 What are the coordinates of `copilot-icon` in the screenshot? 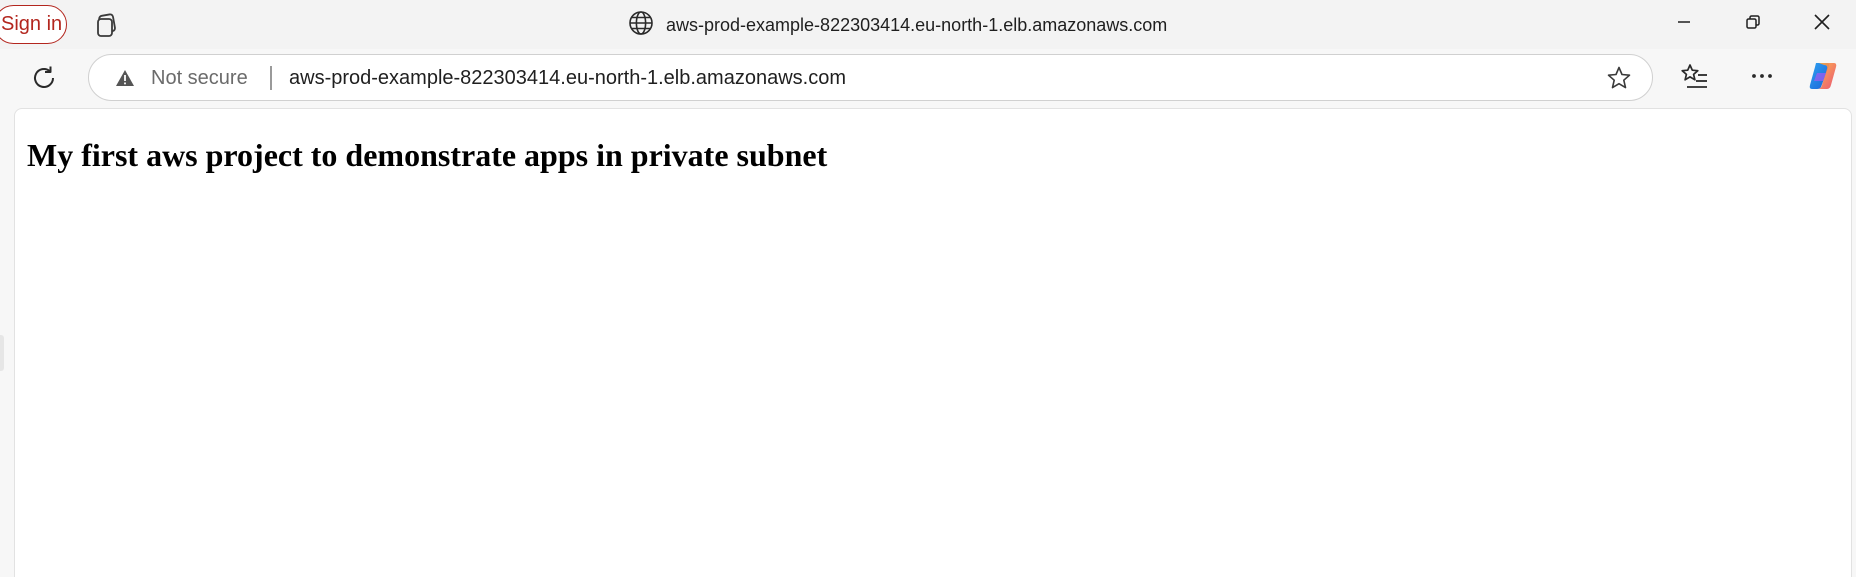 It's located at (1823, 78).